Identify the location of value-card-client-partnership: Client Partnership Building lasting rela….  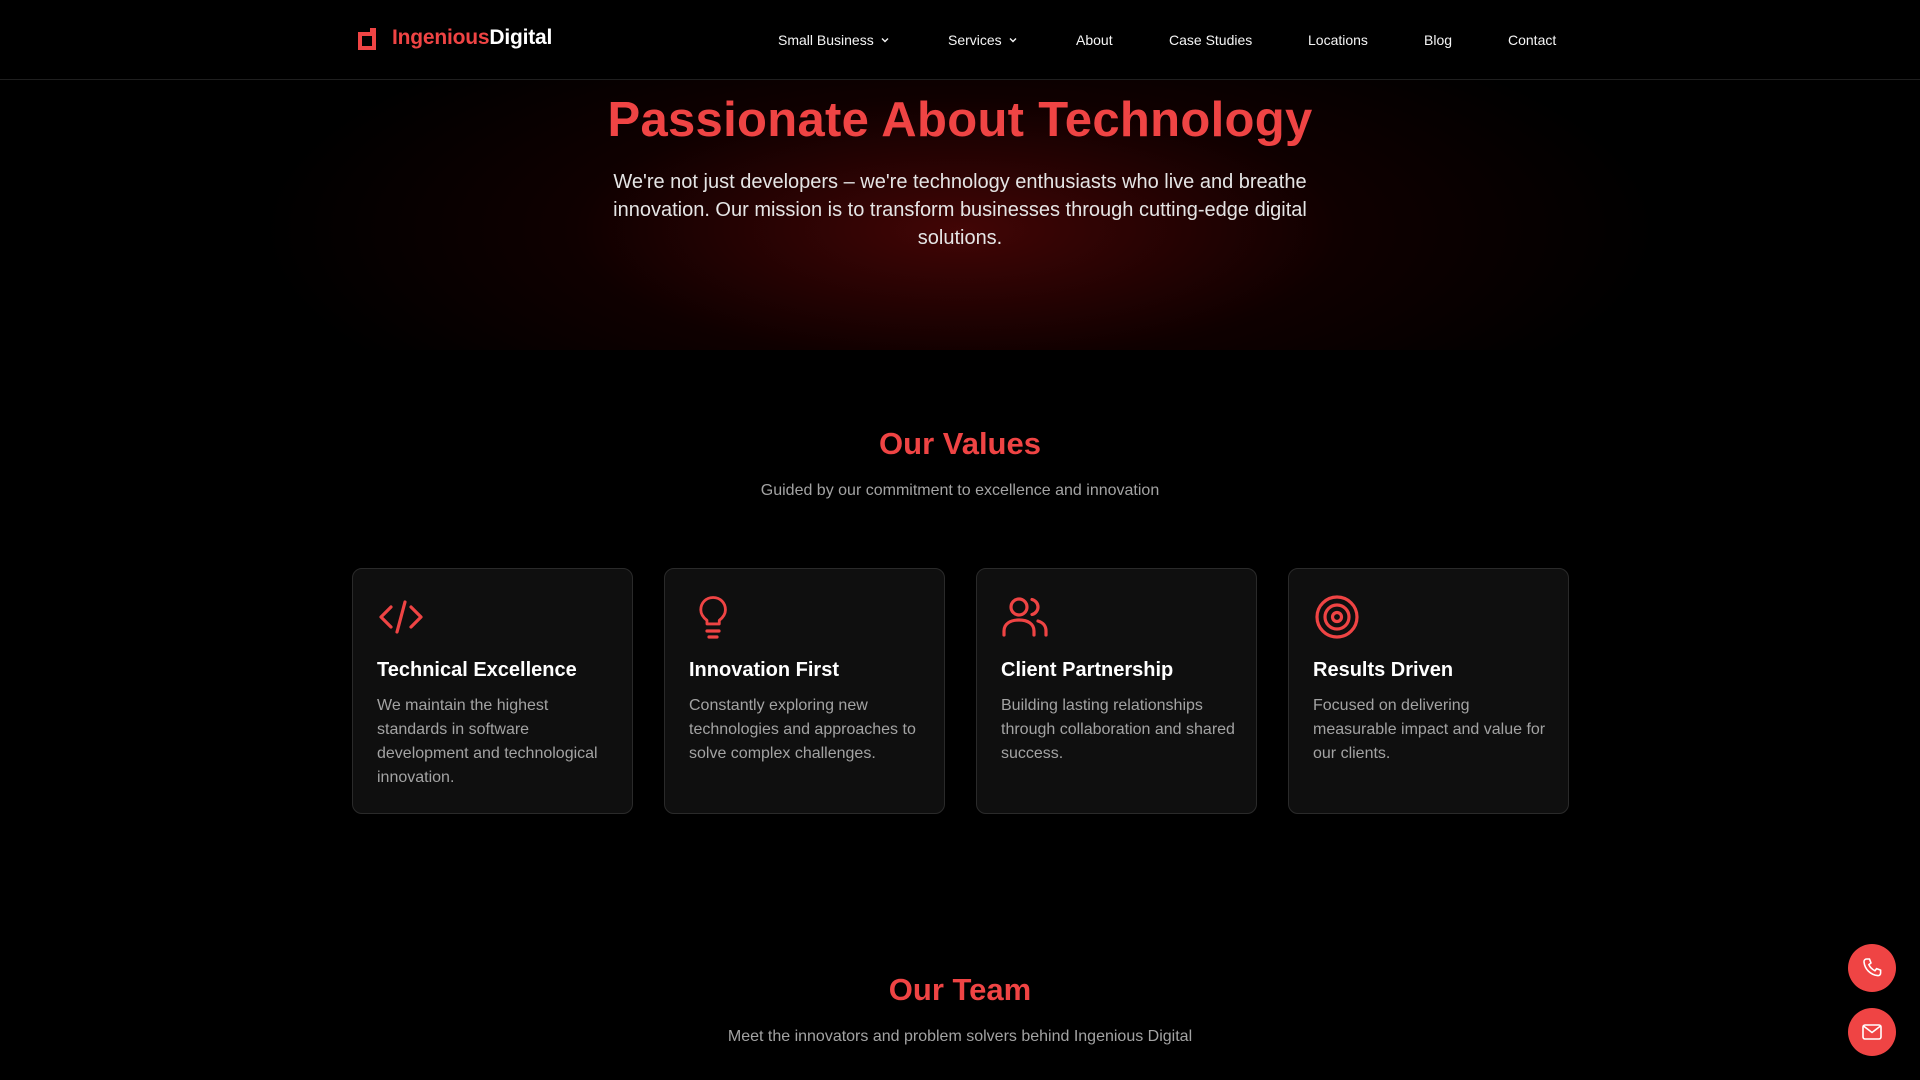
(1116, 691).